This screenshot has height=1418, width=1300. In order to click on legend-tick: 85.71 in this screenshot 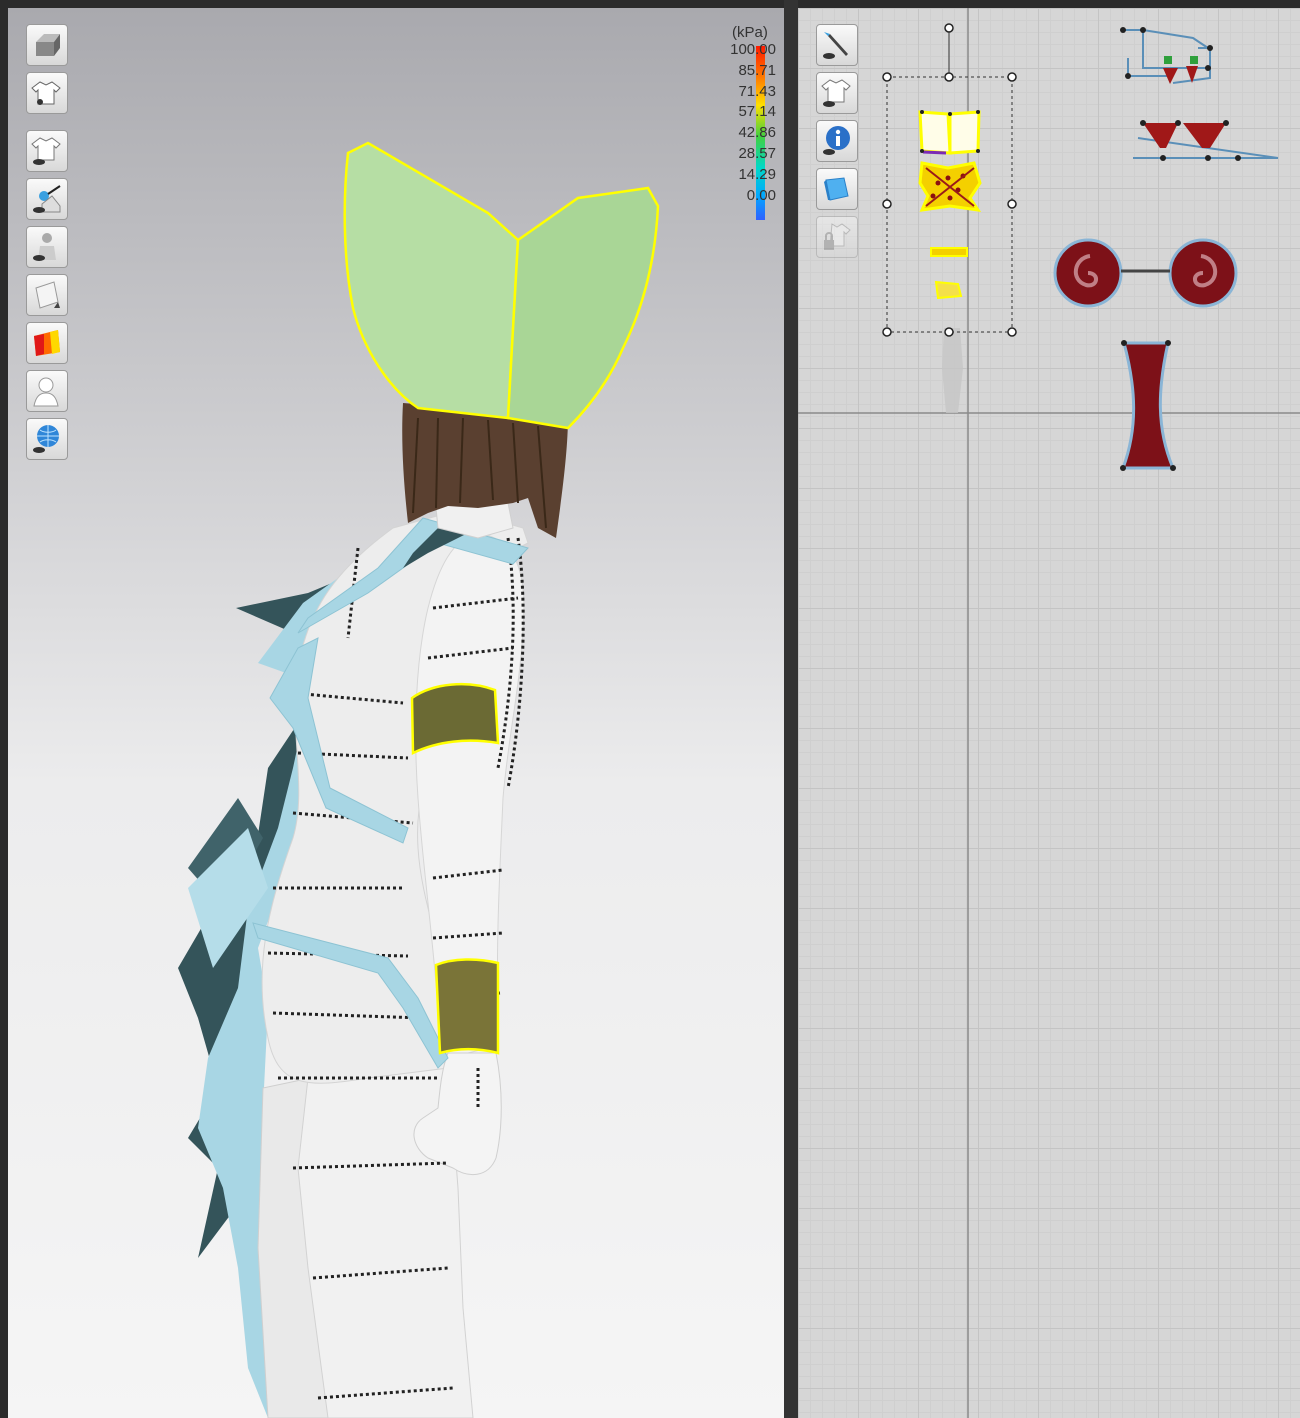, I will do `click(757, 70)`.